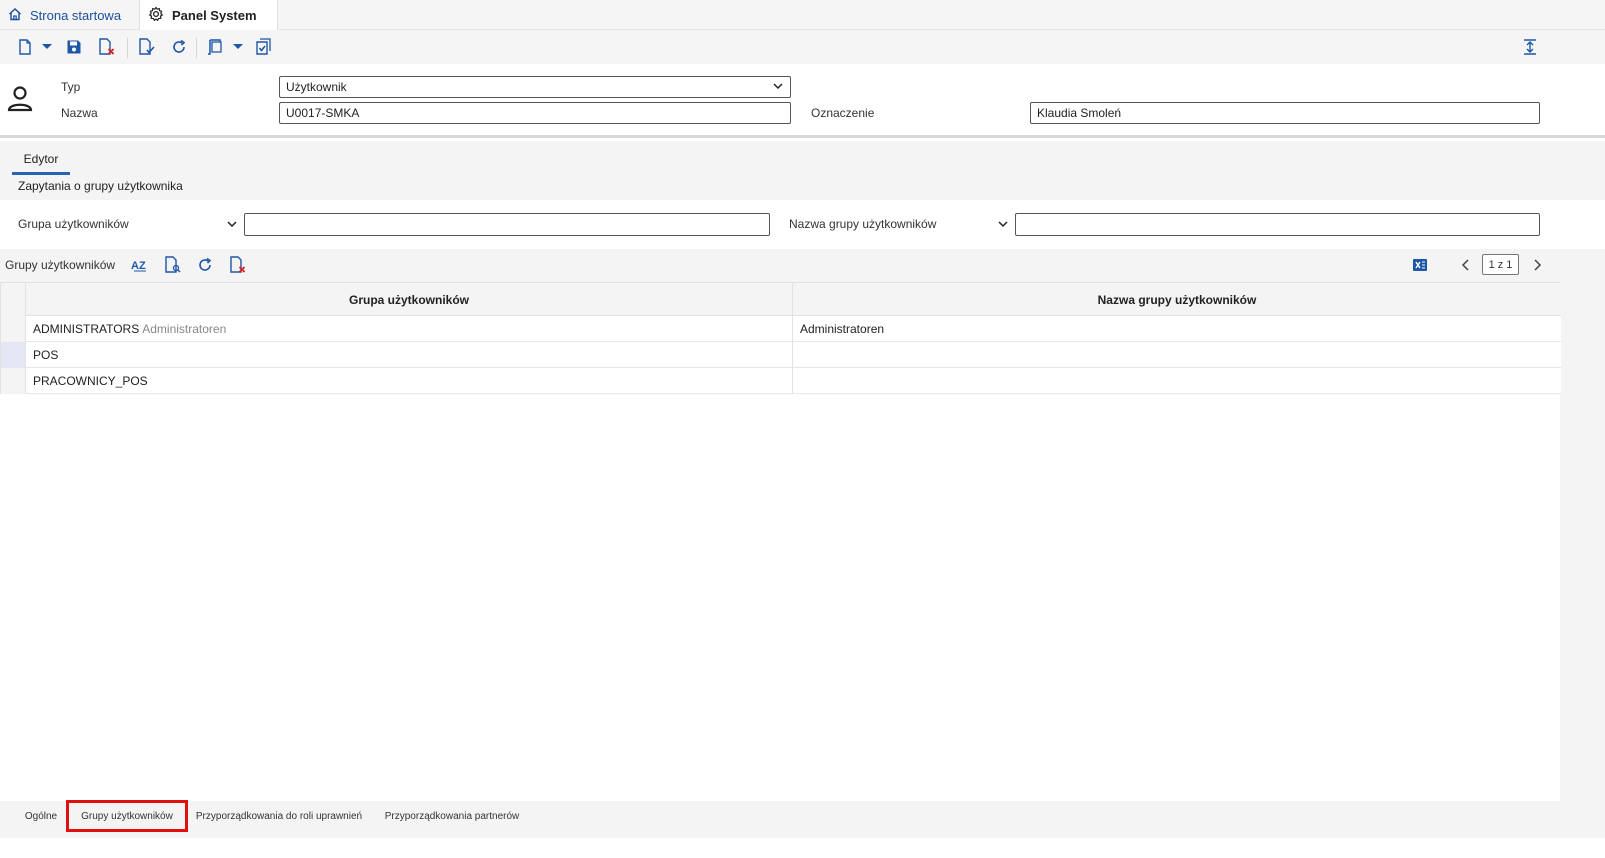  Describe the element at coordinates (215, 47) in the screenshot. I see `print-icon` at that location.